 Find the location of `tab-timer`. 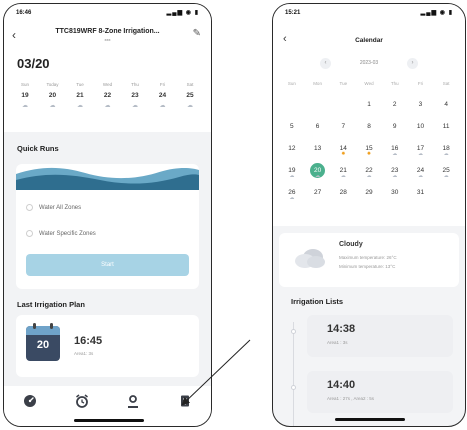

tab-timer is located at coordinates (82, 401).